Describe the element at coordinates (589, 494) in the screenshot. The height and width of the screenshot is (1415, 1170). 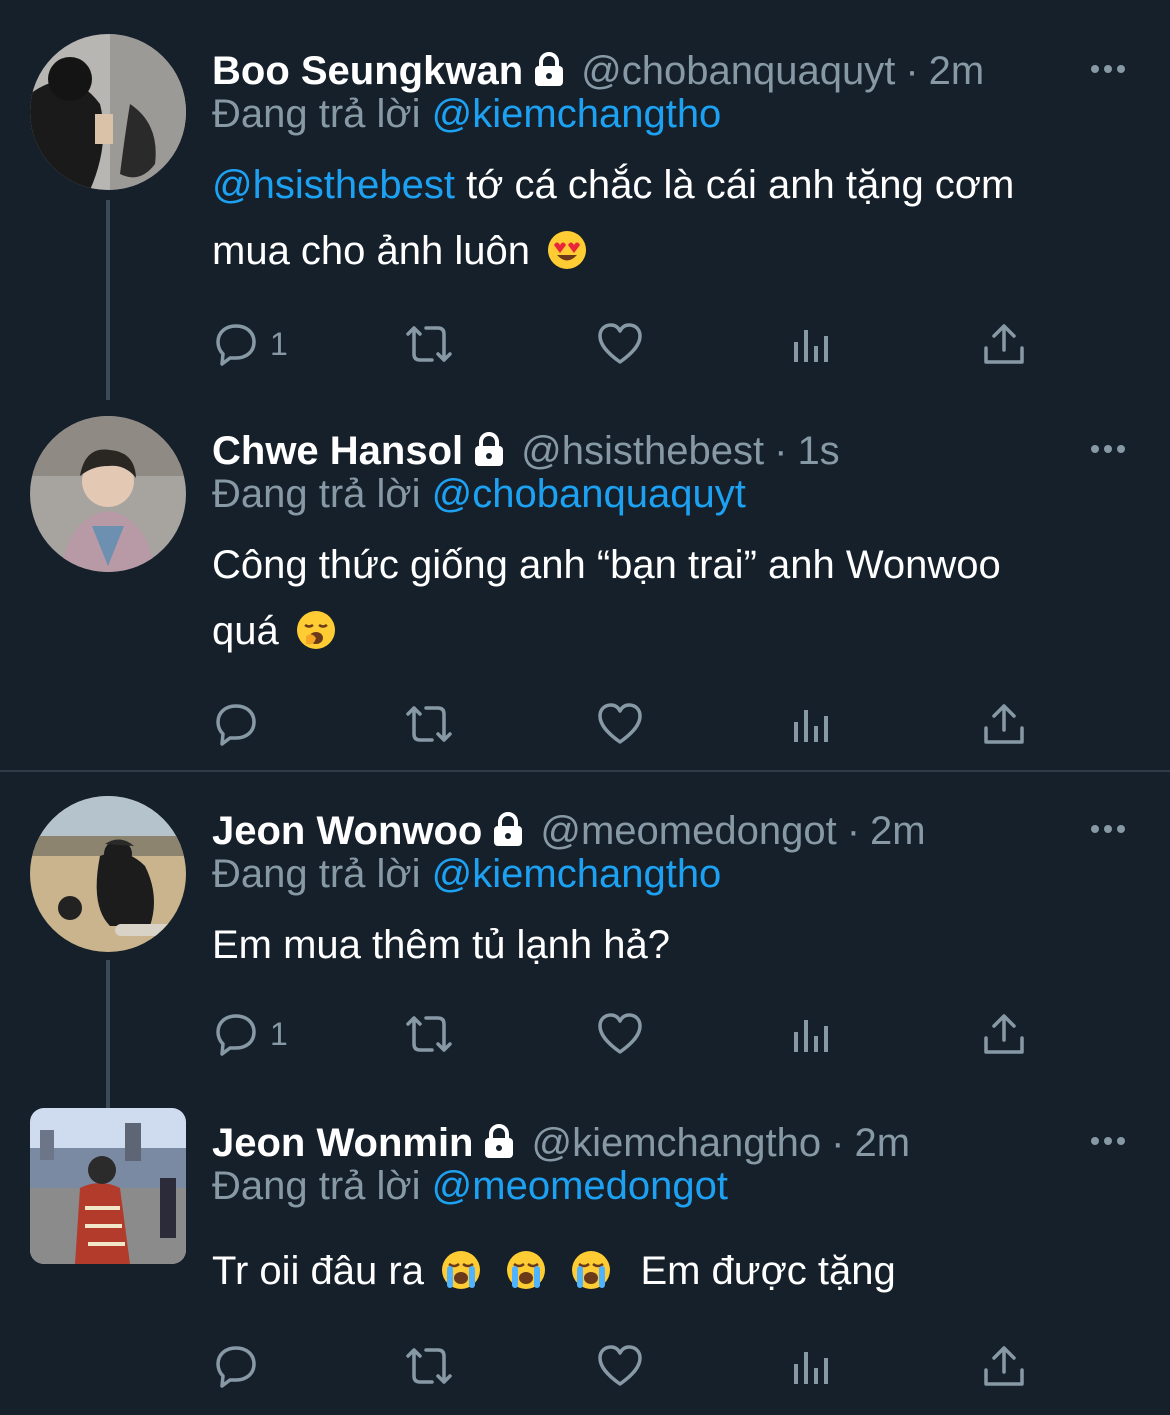
I see `replying-to-mention: @chobanquaquyt` at that location.